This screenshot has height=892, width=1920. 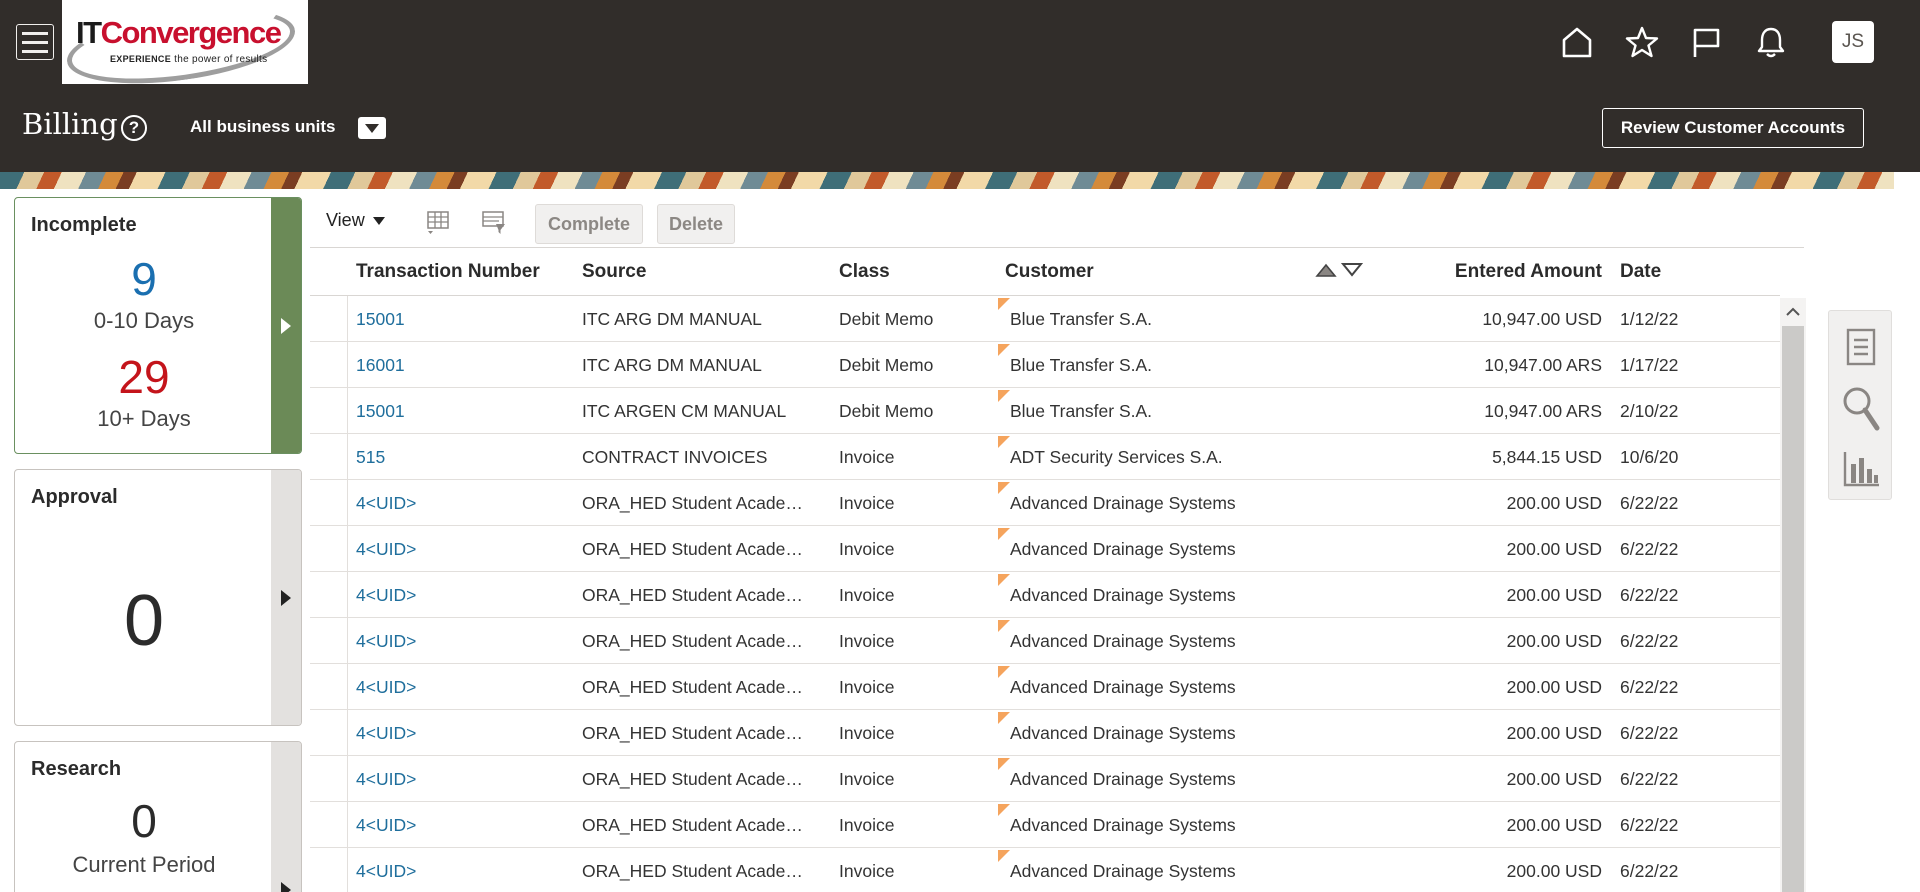 What do you see at coordinates (1547, 457) in the screenshot?
I see `cell-entered-amount: 5,844.15 USD` at bounding box center [1547, 457].